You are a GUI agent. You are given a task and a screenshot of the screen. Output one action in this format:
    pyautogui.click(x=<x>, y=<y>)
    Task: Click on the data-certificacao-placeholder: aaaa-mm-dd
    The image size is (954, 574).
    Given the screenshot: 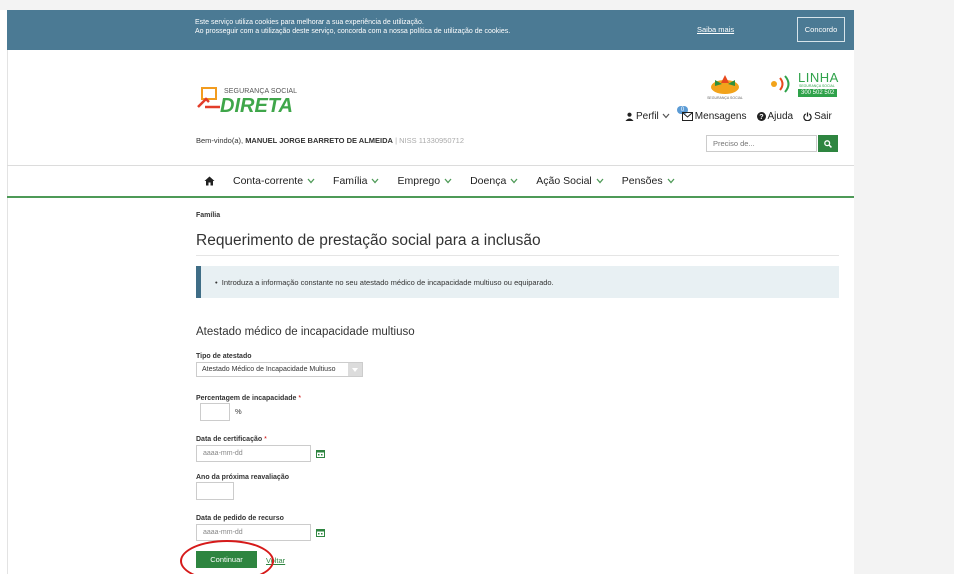 What is the action you would take?
    pyautogui.click(x=223, y=453)
    